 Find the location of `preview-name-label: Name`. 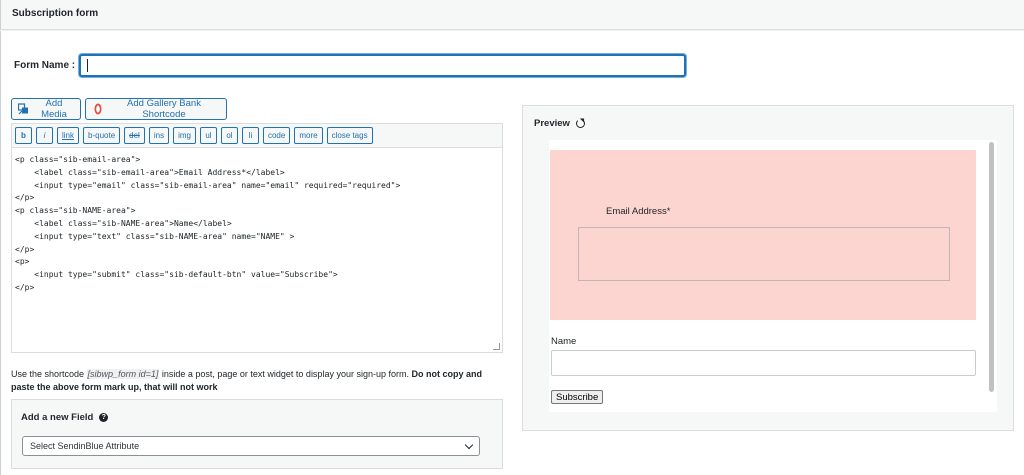

preview-name-label: Name is located at coordinates (564, 341).